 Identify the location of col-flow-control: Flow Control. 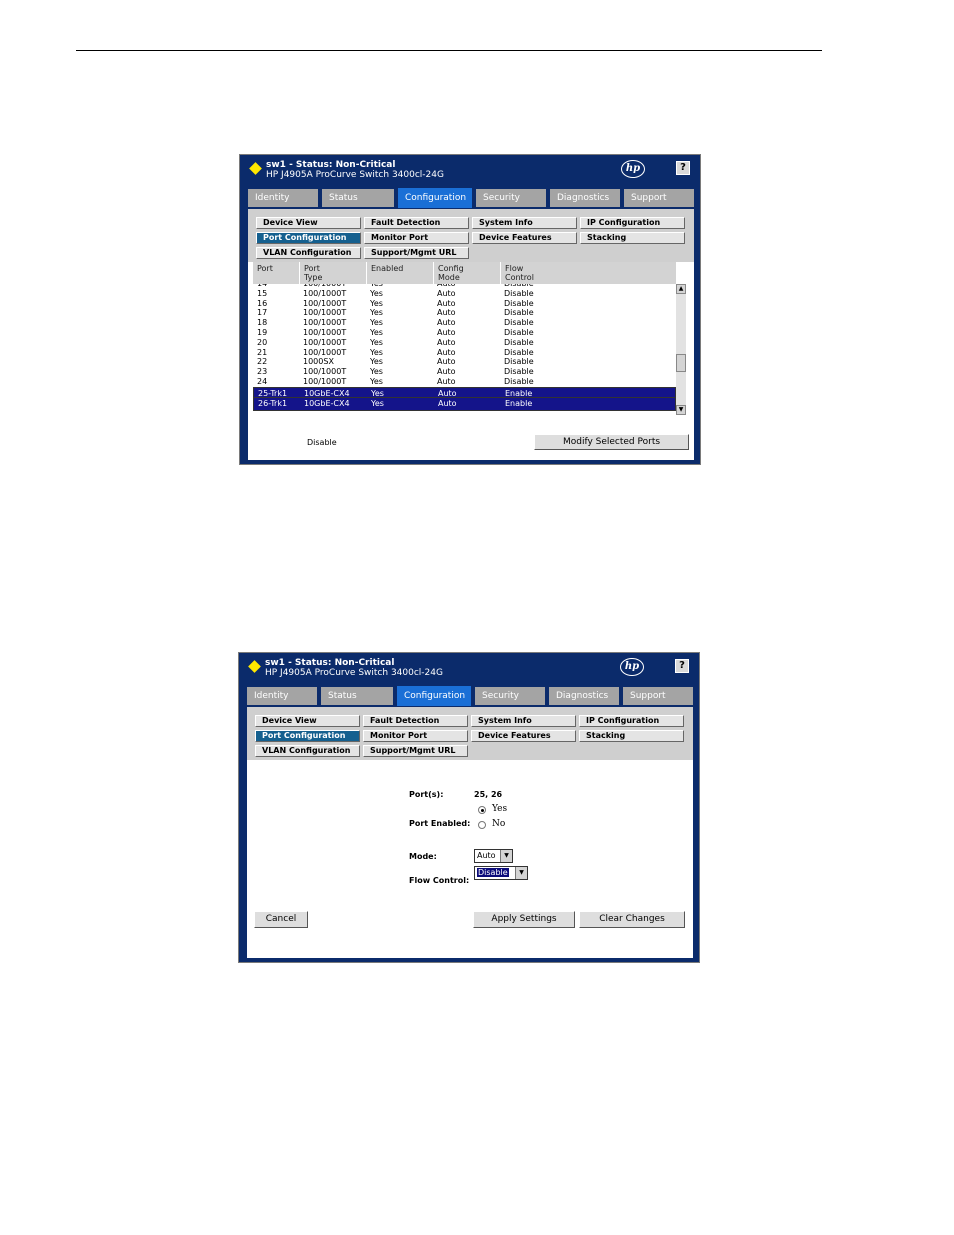
(588, 273).